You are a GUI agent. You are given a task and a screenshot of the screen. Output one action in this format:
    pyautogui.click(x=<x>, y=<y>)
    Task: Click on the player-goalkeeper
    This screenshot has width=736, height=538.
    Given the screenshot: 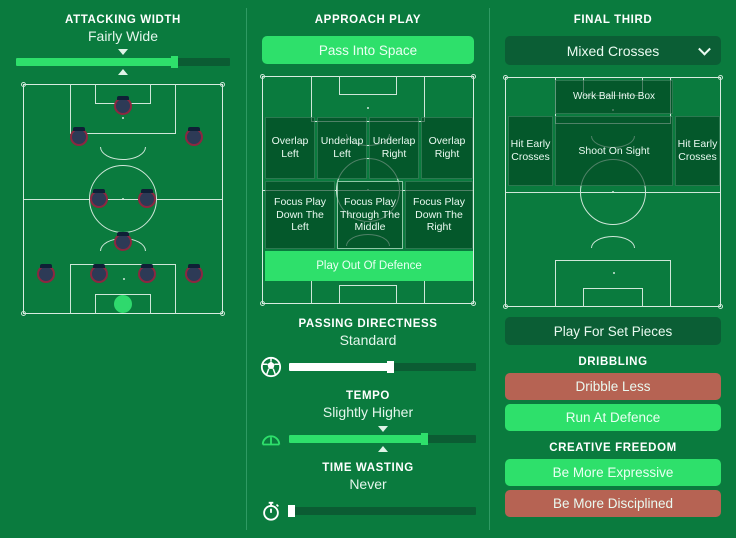 What is the action you would take?
    pyautogui.click(x=123, y=303)
    